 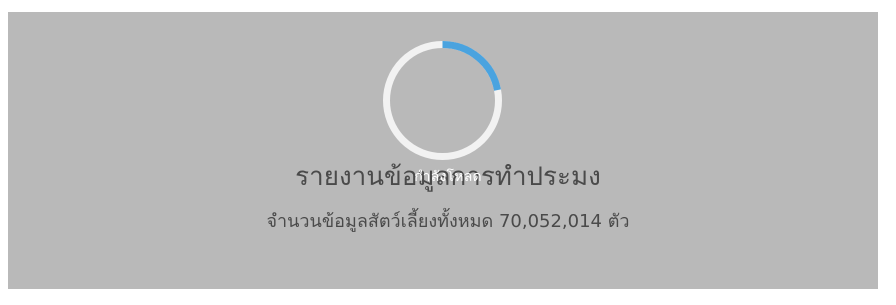 I want to click on loading-spinner-icon, so click(x=442, y=100).